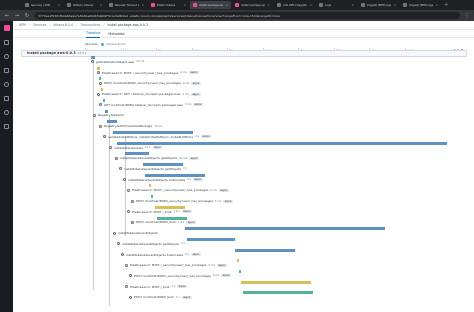  I want to click on tab-metadata: Metadata, so click(116, 34).